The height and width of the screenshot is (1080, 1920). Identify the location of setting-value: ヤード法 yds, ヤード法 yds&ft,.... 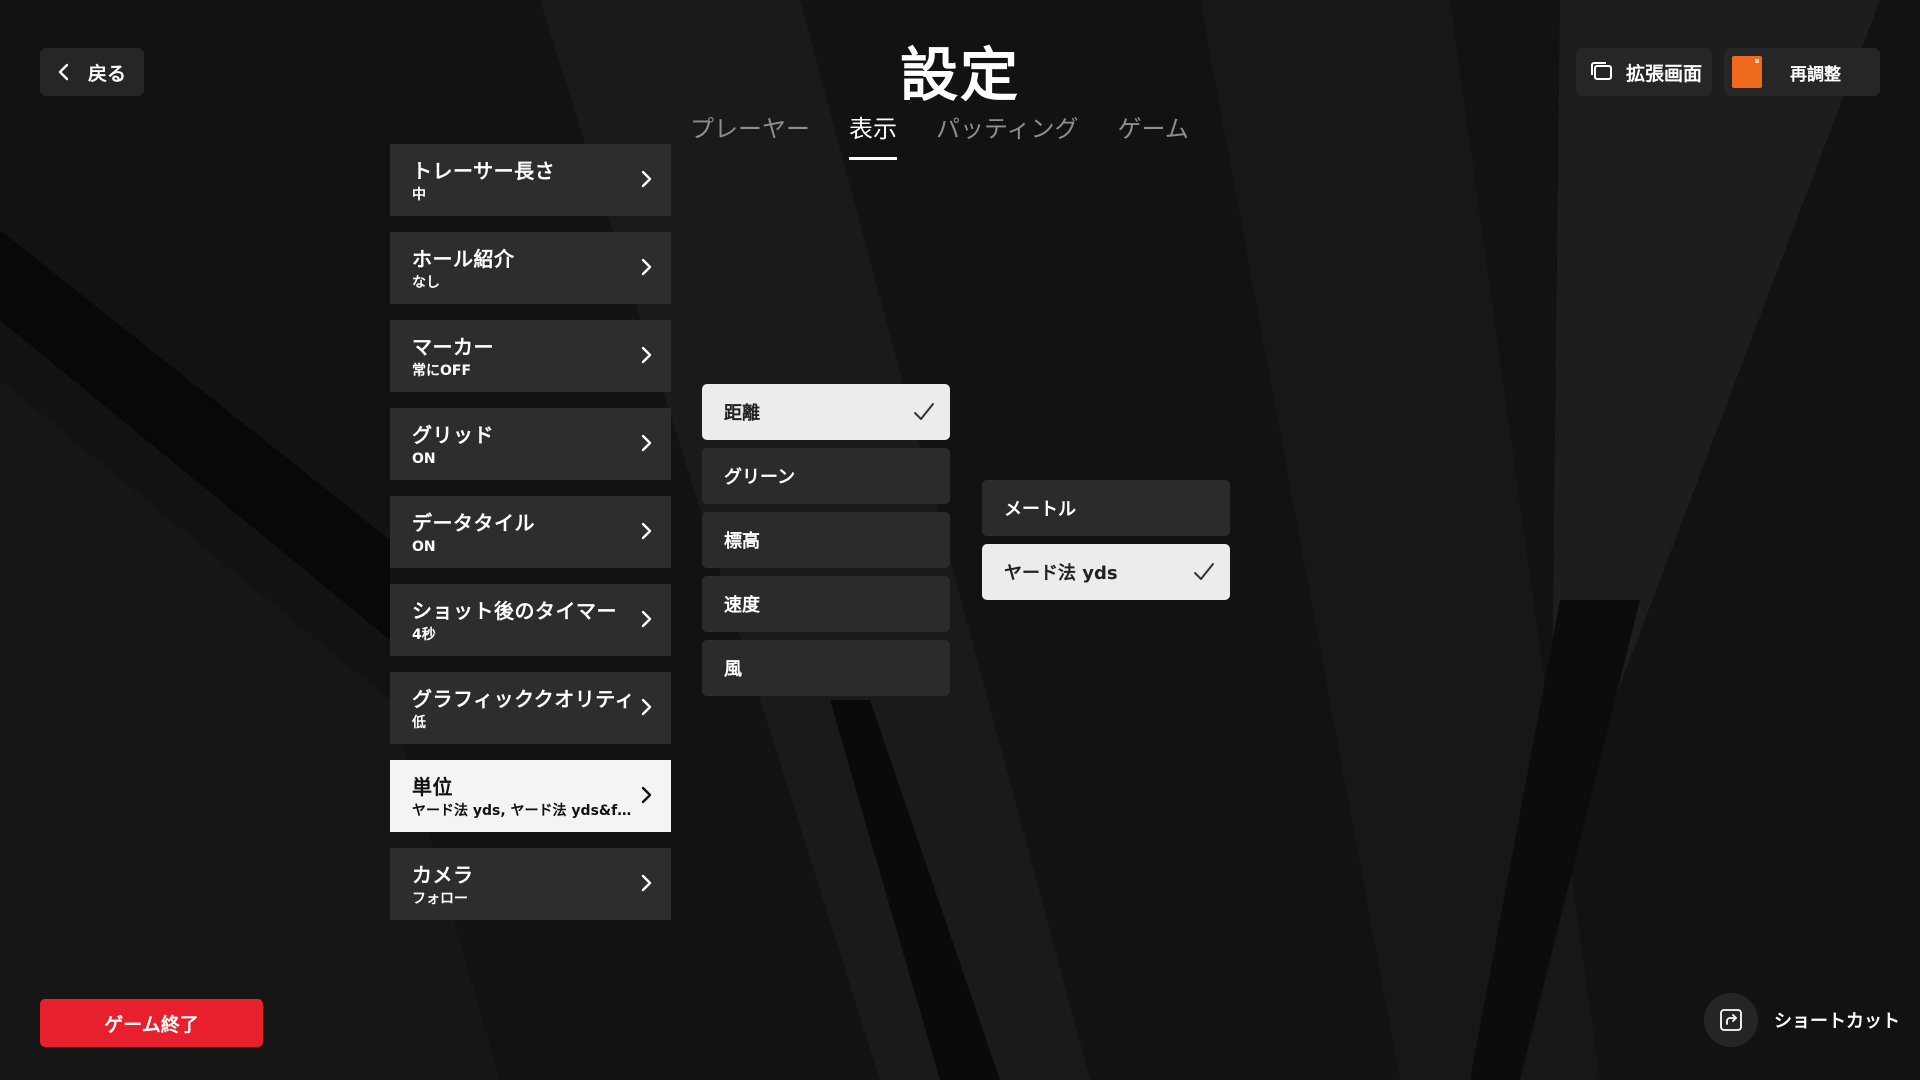
(522, 811).